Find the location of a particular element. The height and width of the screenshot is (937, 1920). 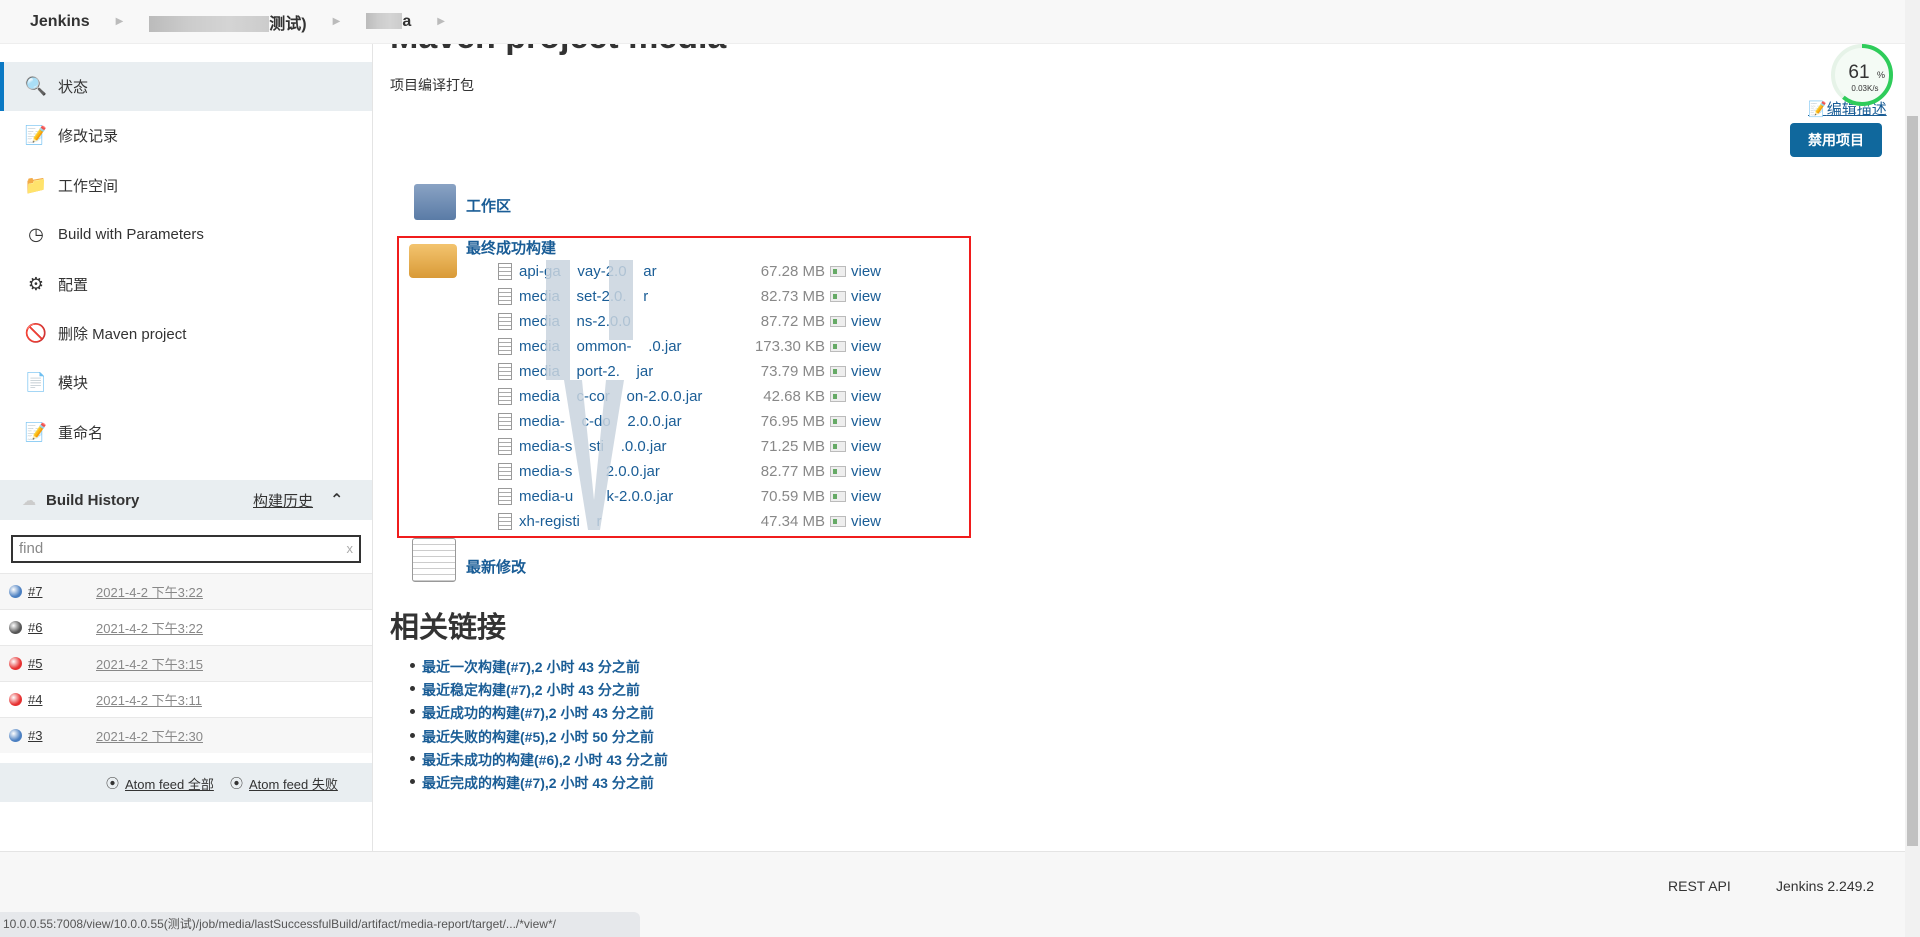

build-number-link: #3 is located at coordinates (62, 735).